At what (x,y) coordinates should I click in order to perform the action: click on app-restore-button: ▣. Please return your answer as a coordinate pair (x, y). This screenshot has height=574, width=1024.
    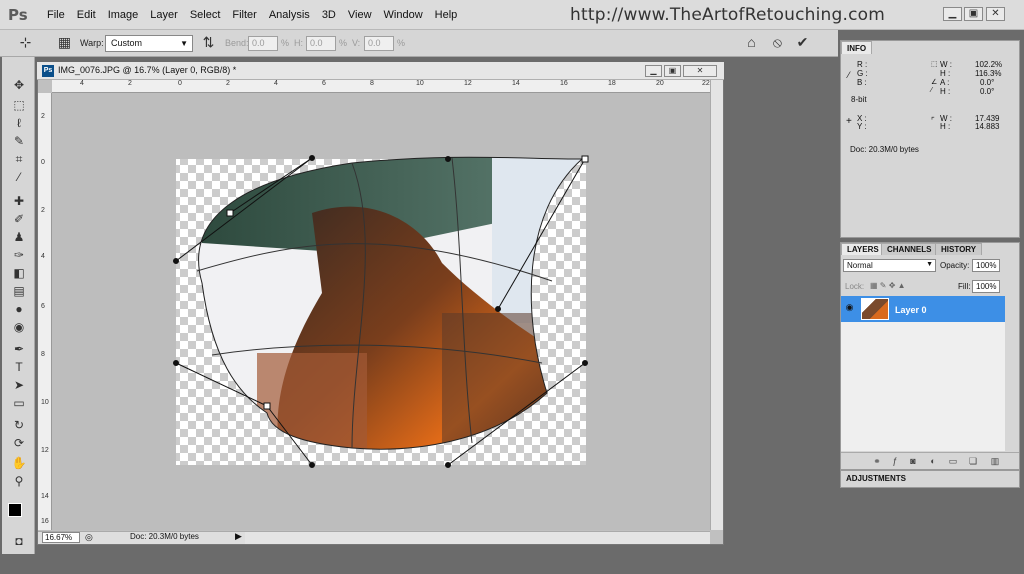
    Looking at the image, I should click on (973, 14).